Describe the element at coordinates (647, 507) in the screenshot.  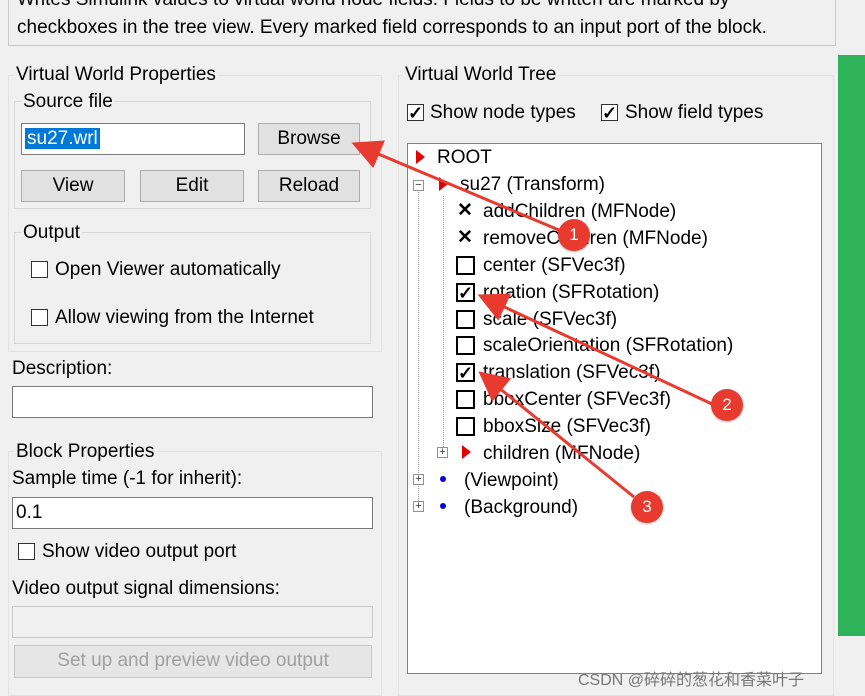
I see `annotation-badge-3: 3` at that location.